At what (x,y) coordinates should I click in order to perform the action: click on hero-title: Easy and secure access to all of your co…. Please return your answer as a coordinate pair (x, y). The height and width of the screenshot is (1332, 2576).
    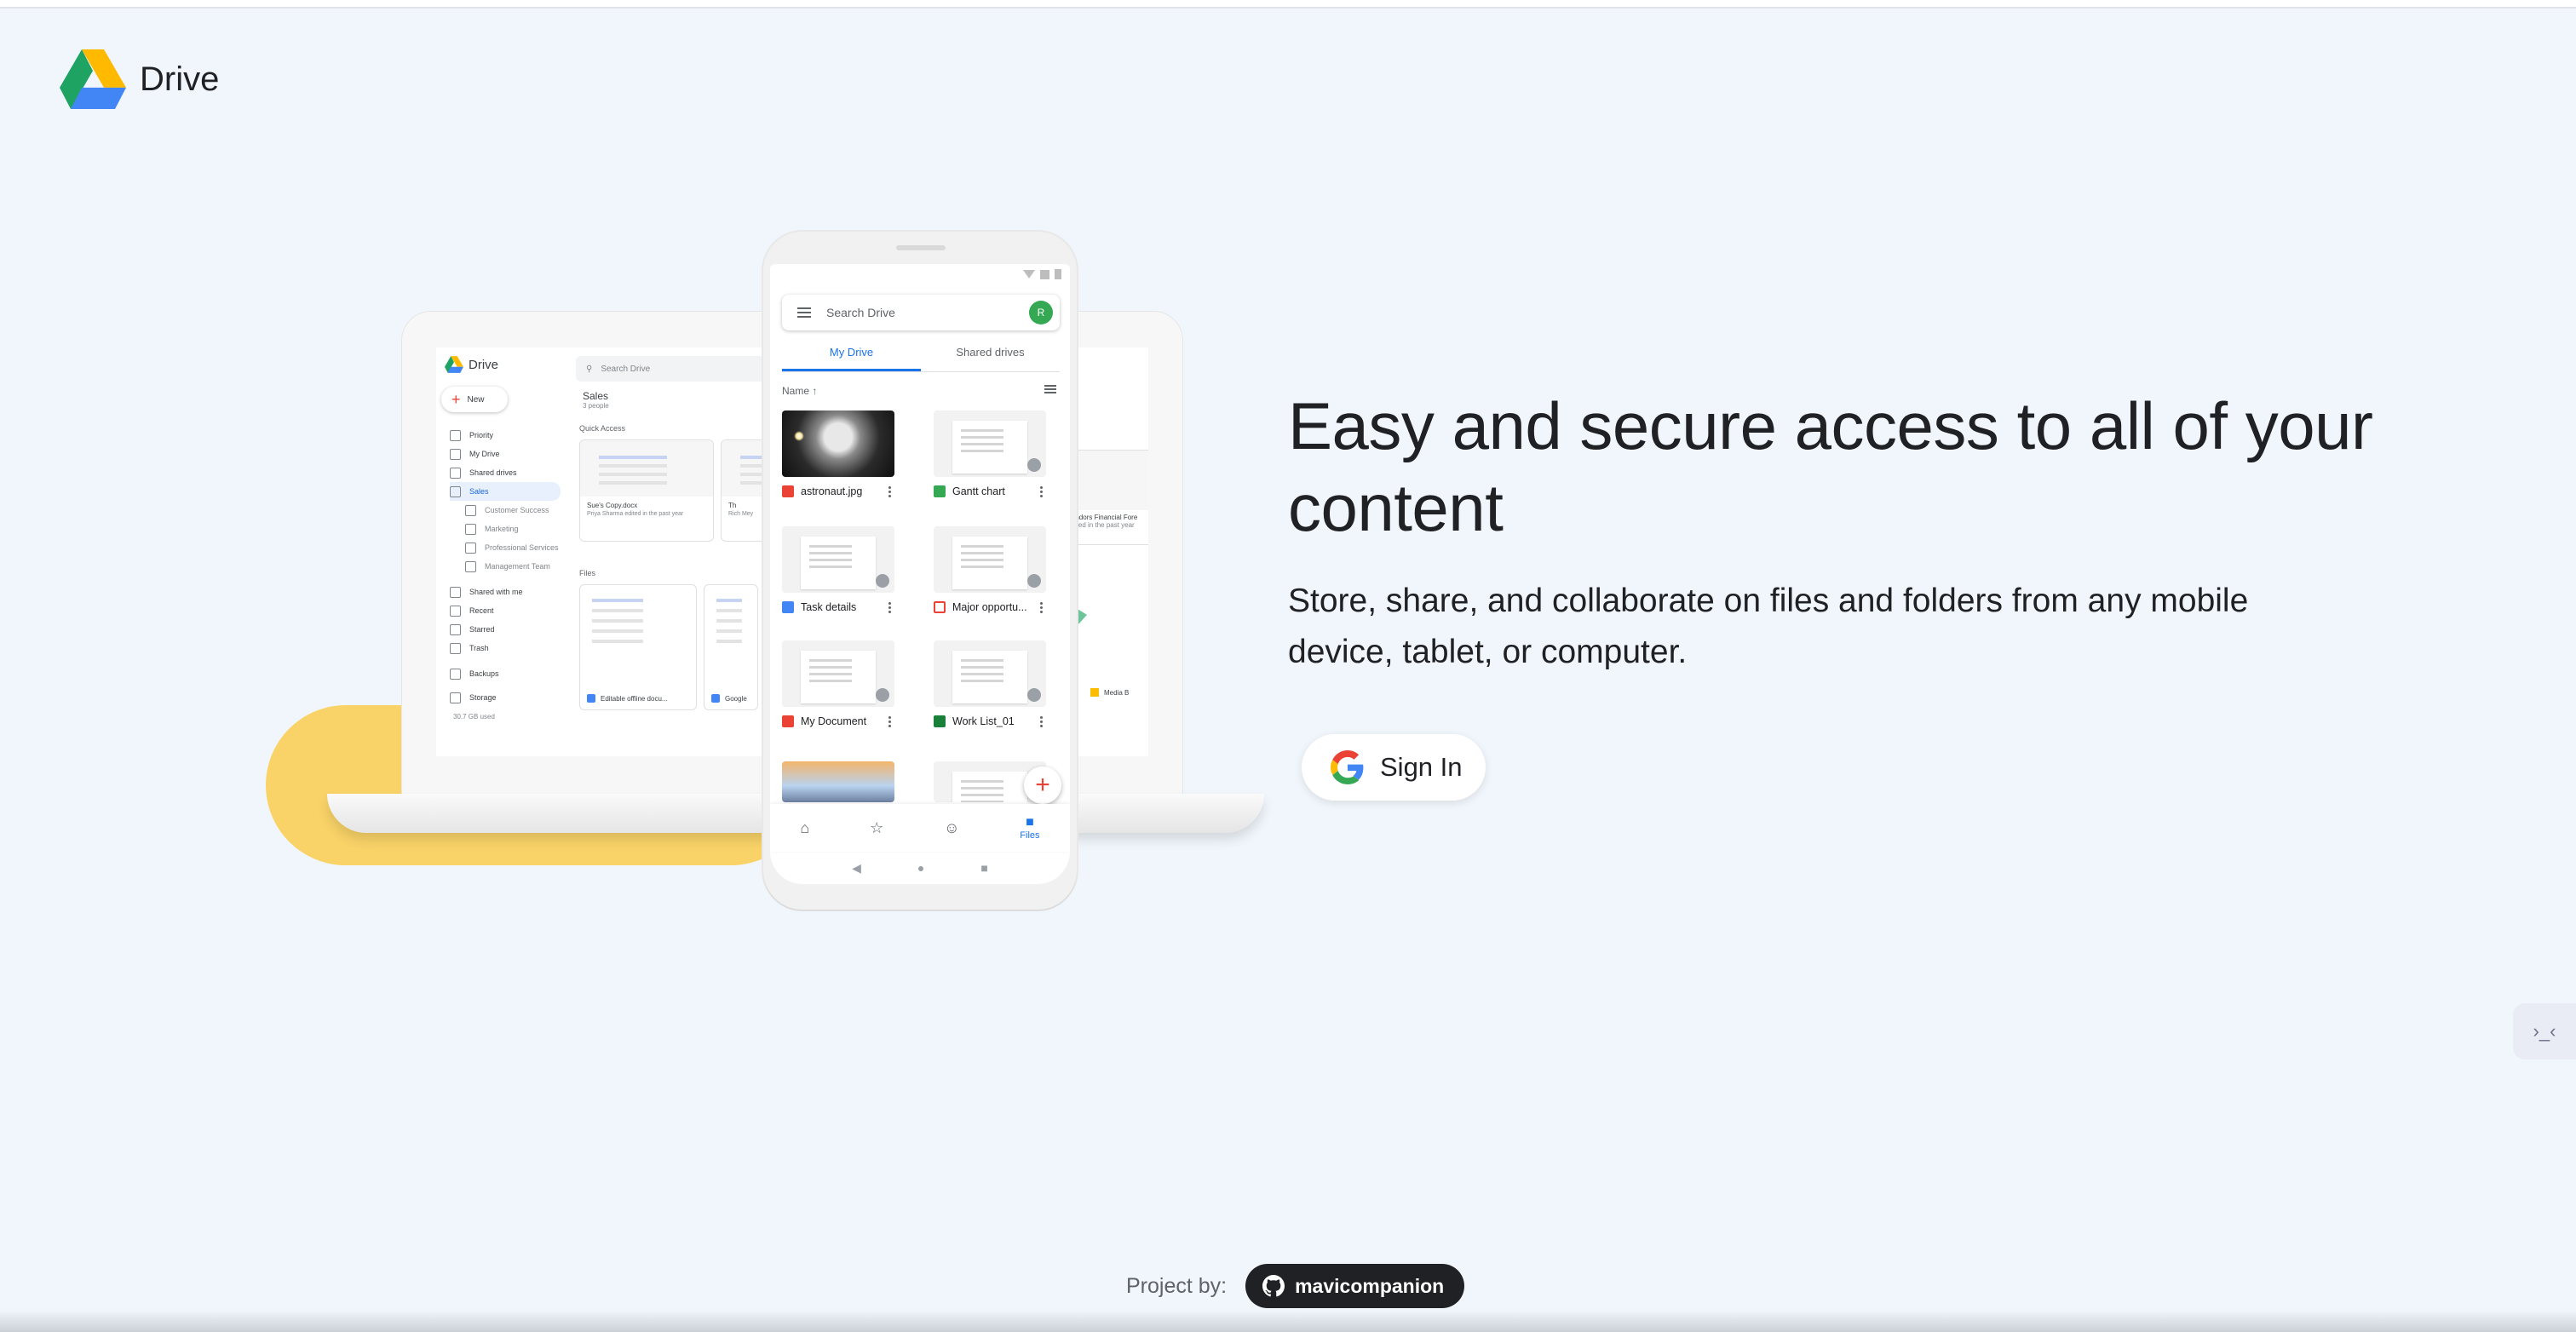
    Looking at the image, I should click on (1830, 467).